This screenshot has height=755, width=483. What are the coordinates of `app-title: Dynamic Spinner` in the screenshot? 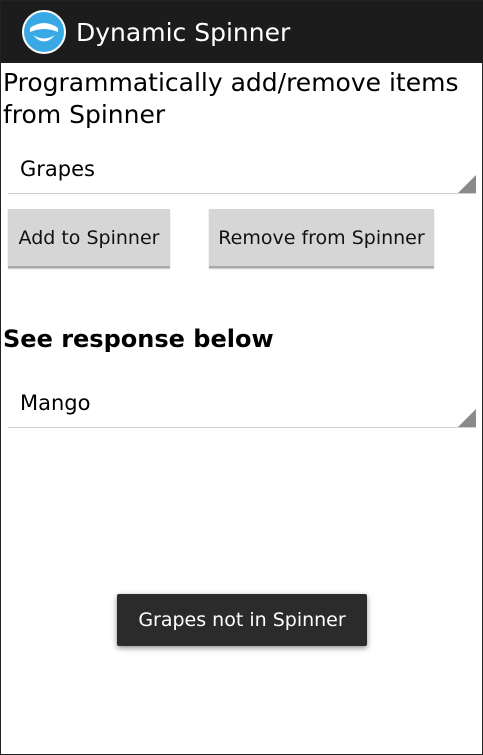 It's located at (183, 32).